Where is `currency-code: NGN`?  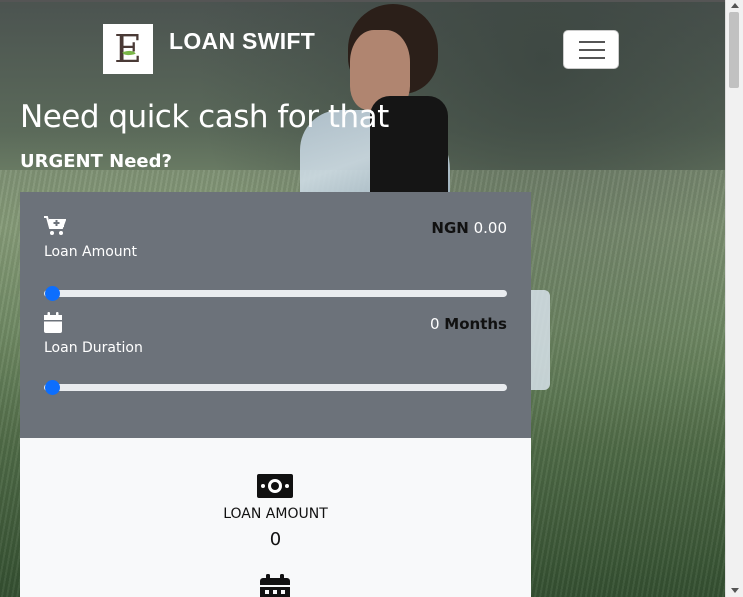
currency-code: NGN is located at coordinates (450, 228).